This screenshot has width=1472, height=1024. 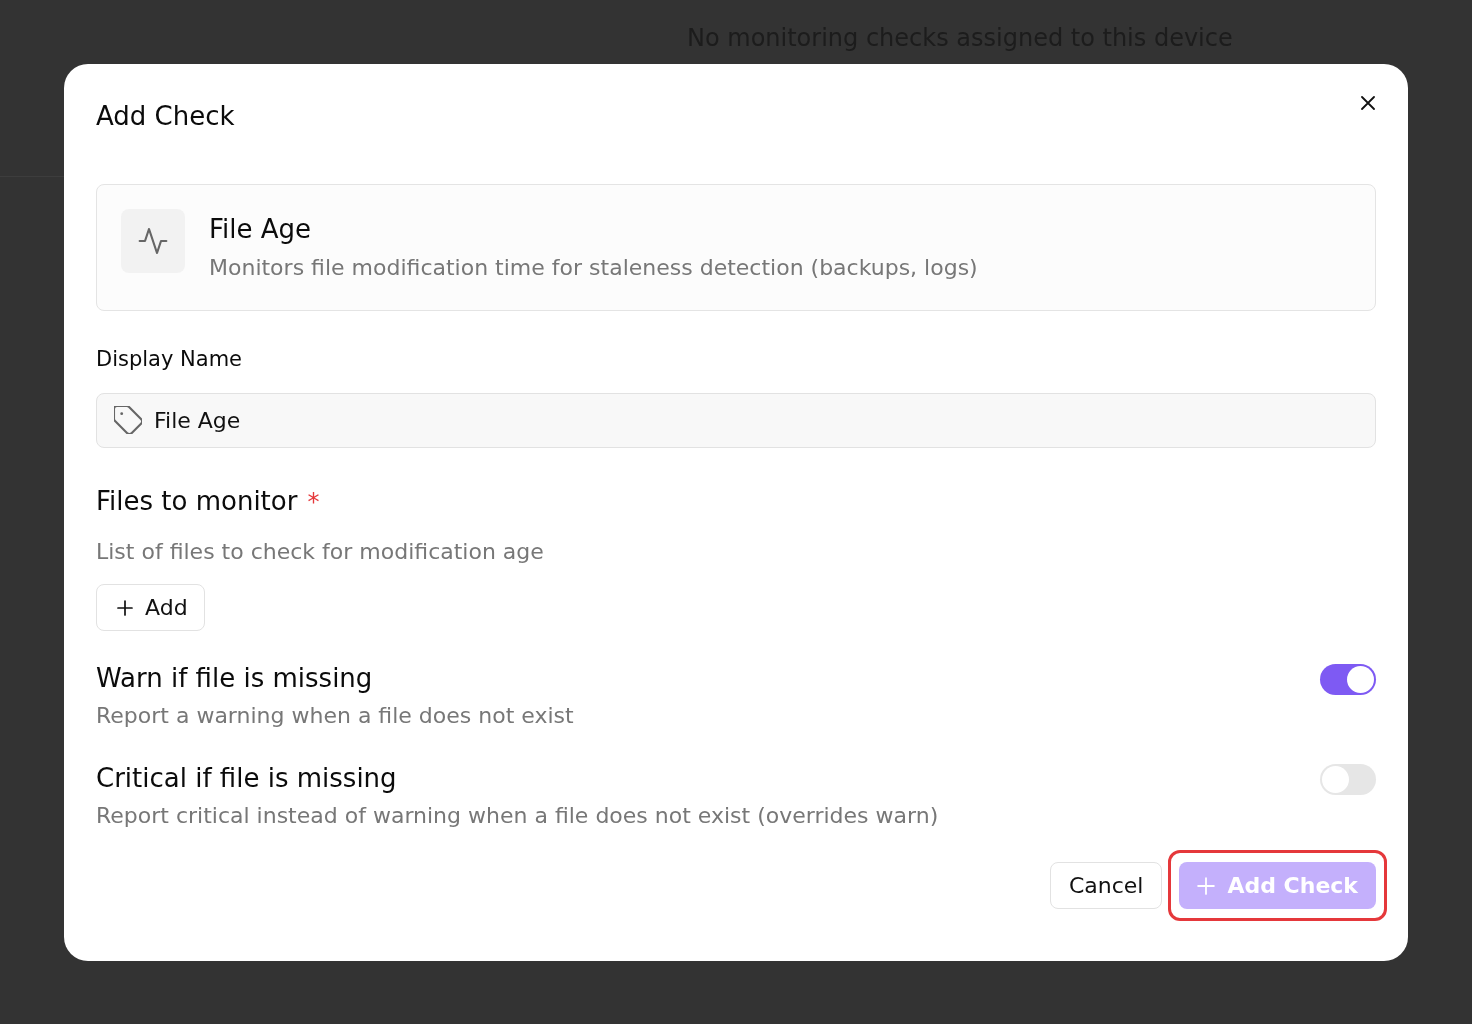 What do you see at coordinates (234, 678) in the screenshot?
I see `option-label: Warn if file is missing` at bounding box center [234, 678].